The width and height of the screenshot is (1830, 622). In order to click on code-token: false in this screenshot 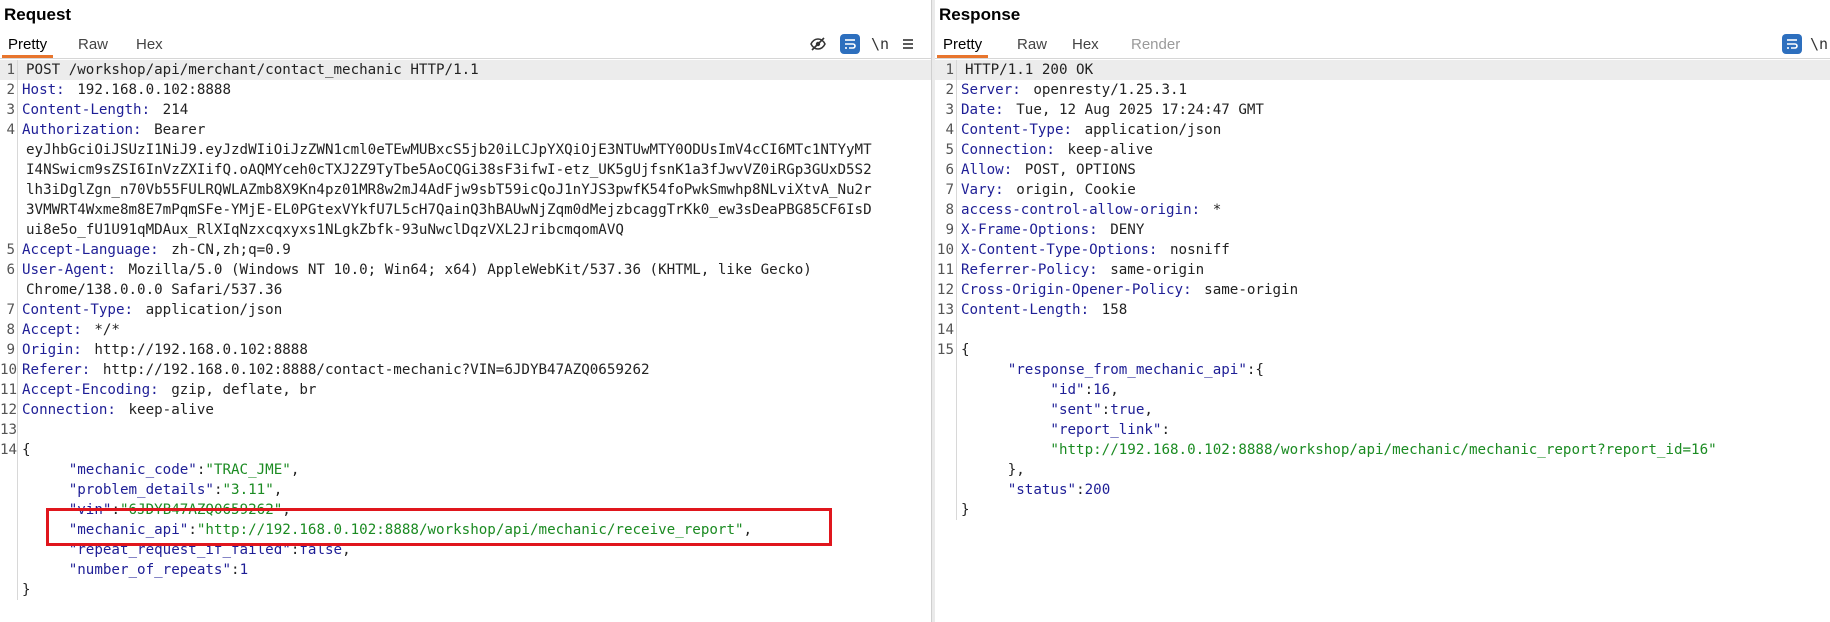, I will do `click(321, 550)`.